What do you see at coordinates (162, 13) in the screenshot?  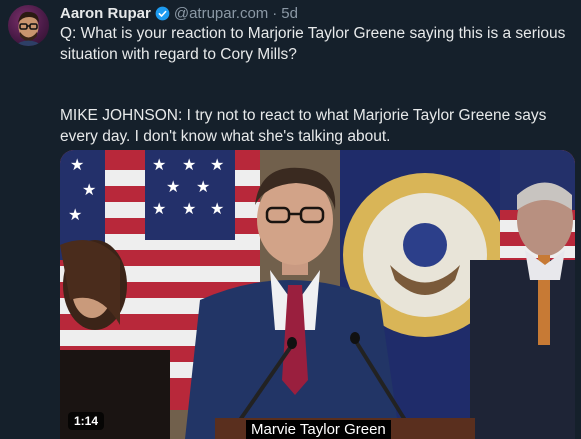 I see `verified-badge-icon` at bounding box center [162, 13].